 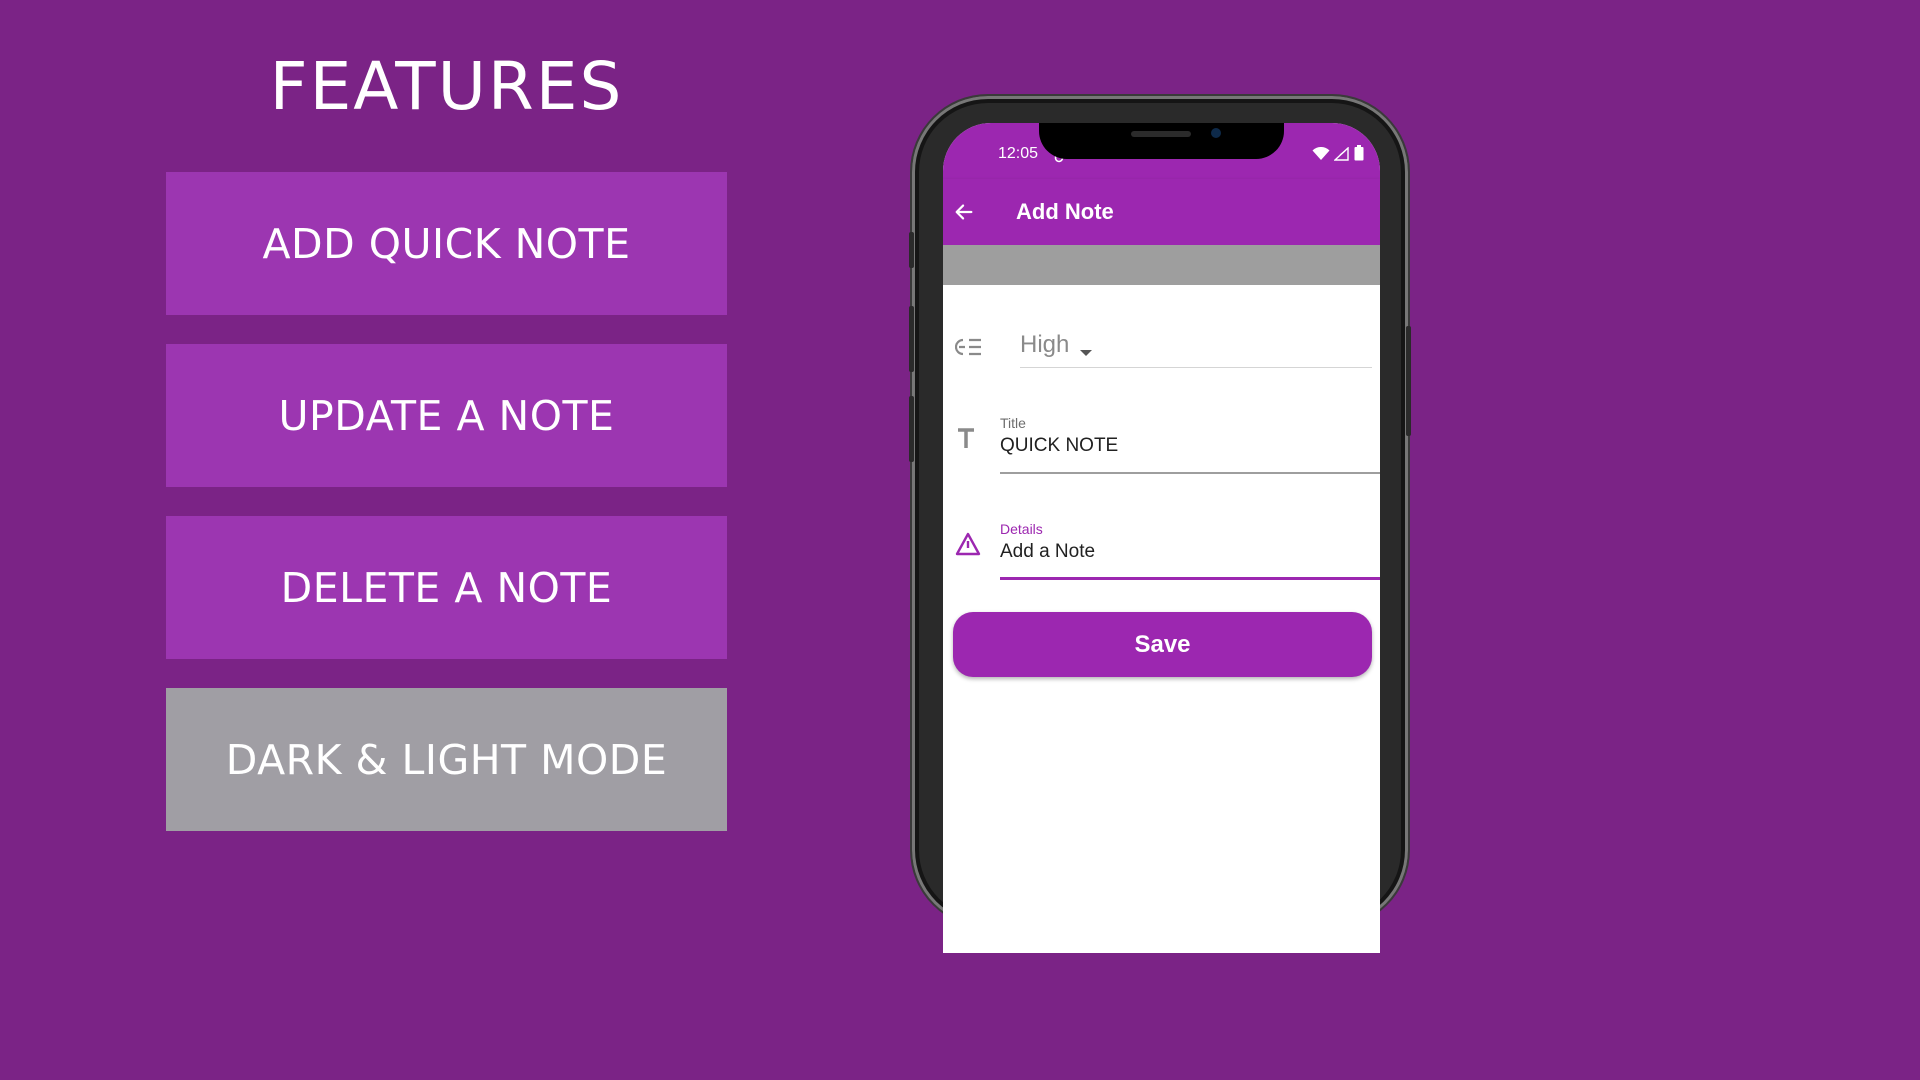 What do you see at coordinates (446, 243) in the screenshot?
I see `feature-add-quick-note: ADD QUICK NOTE` at bounding box center [446, 243].